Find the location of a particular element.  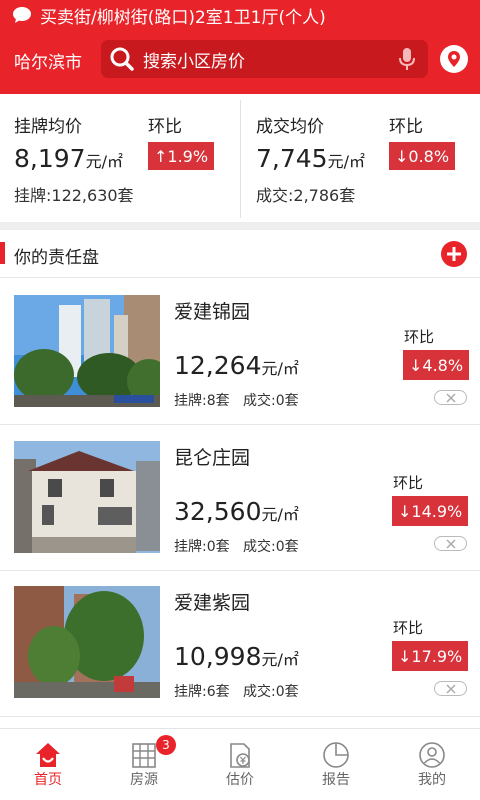

divider is located at coordinates (240, 159).